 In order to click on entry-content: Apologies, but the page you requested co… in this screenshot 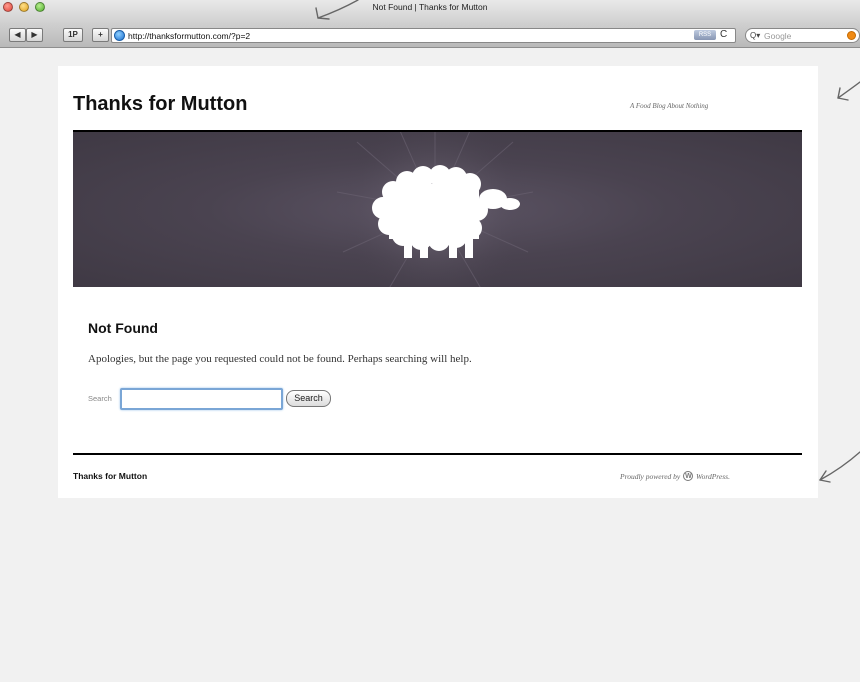, I will do `click(280, 359)`.